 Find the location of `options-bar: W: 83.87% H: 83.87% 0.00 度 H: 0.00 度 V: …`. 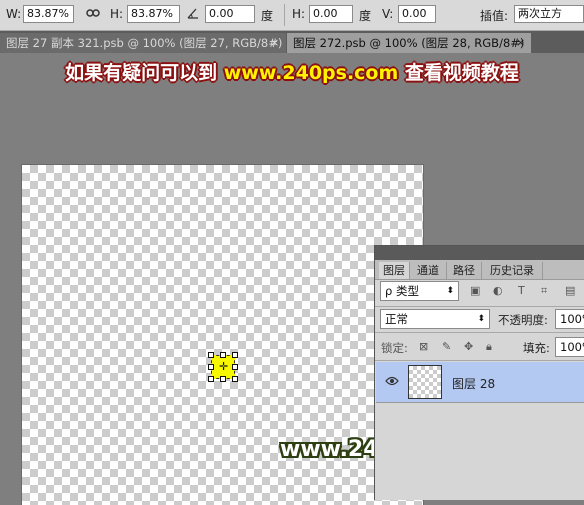

options-bar: W: 83.87% H: 83.87% 0.00 度 H: 0.00 度 V: … is located at coordinates (292, 15).